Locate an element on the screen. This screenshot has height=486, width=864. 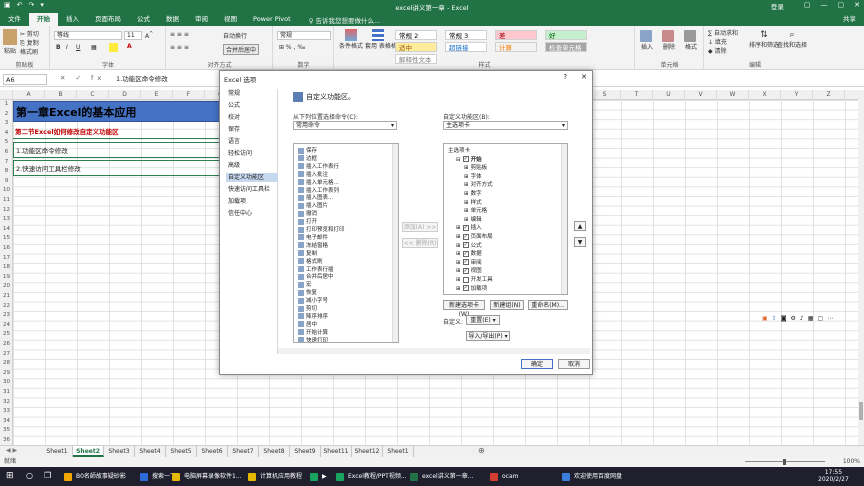
ribbon-tree-item: ⊟ ✓ 开始 is located at coordinates (469, 159).